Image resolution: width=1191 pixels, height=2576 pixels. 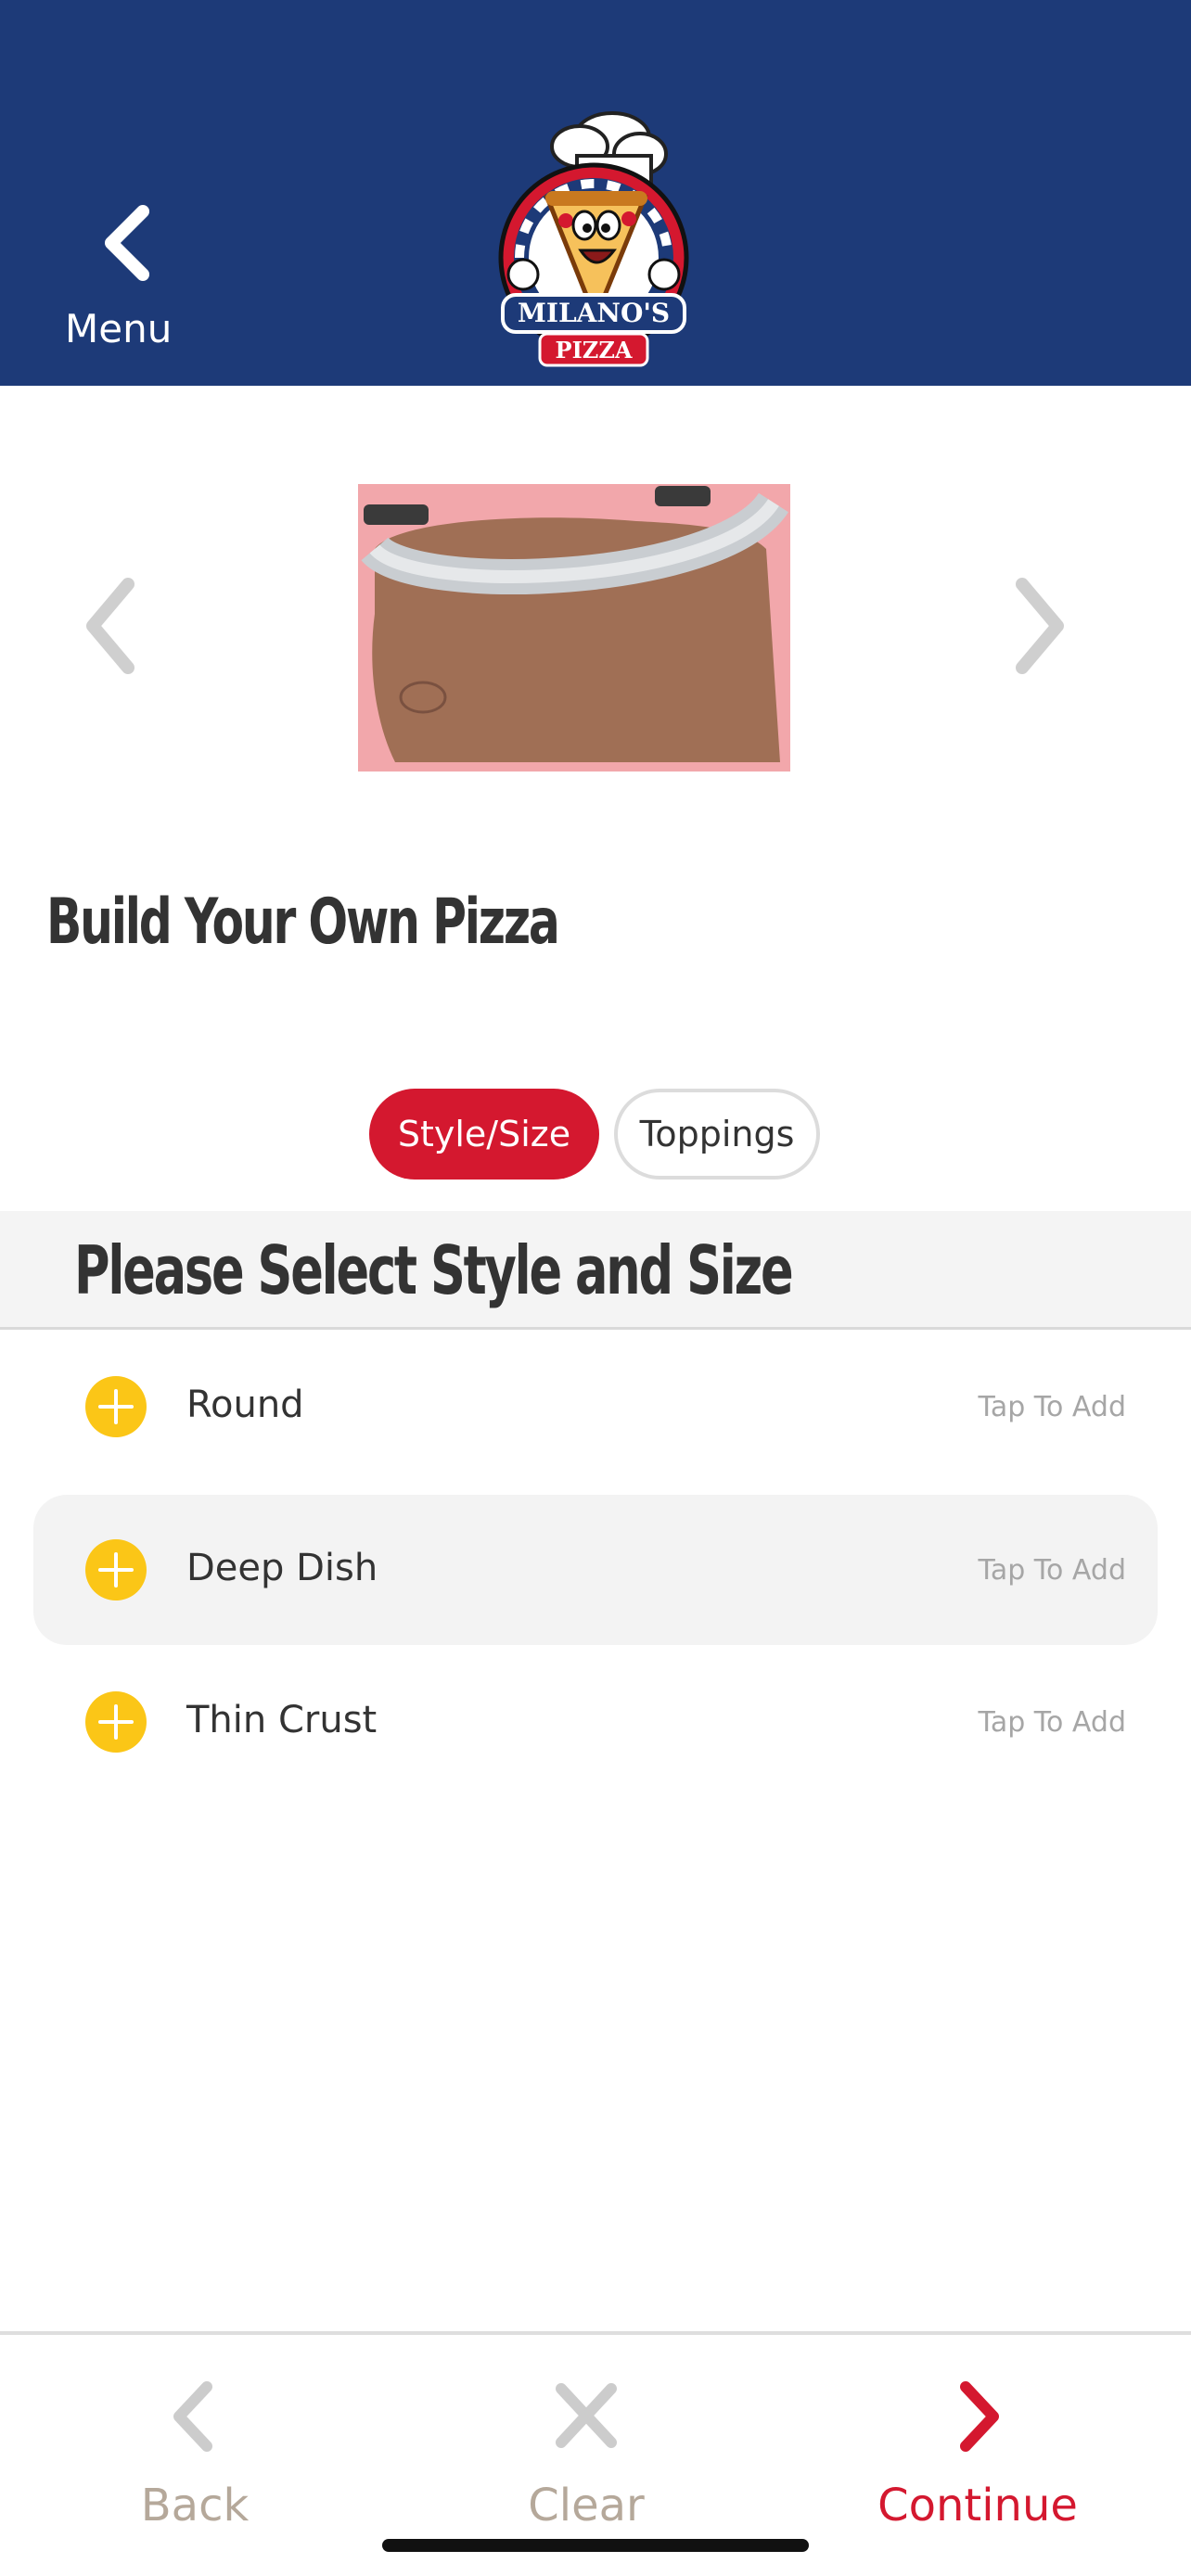 What do you see at coordinates (434, 1270) in the screenshot?
I see `section-title: Please Select Style and Size` at bounding box center [434, 1270].